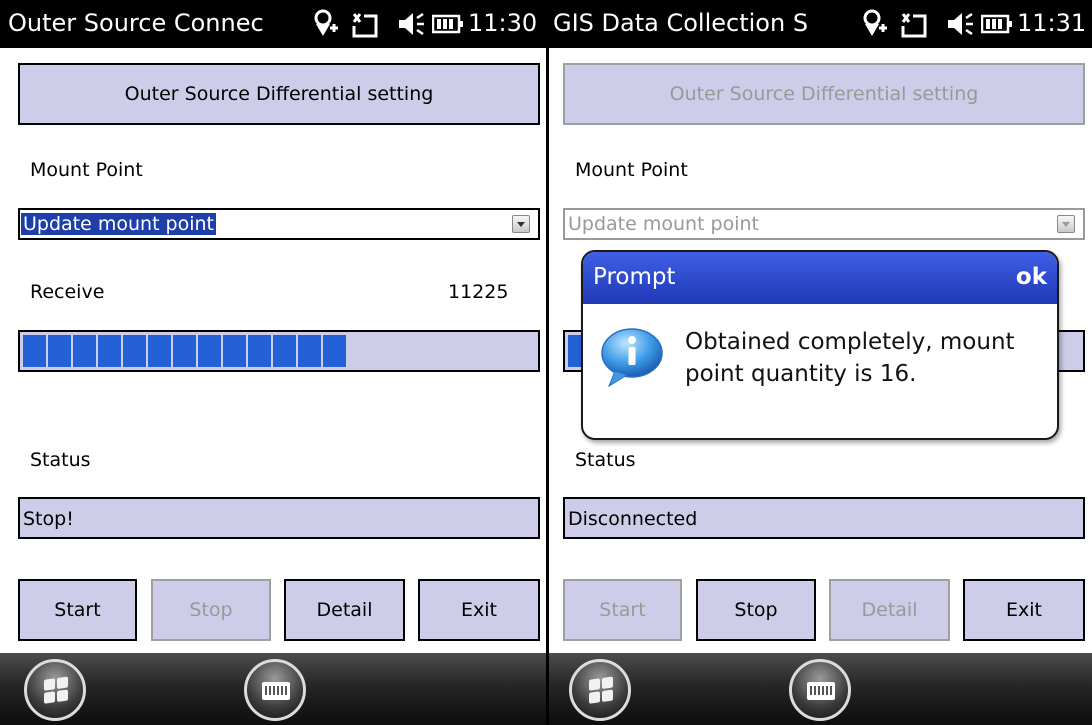  Describe the element at coordinates (1031, 277) in the screenshot. I see `dialog-ok-button: ok` at that location.